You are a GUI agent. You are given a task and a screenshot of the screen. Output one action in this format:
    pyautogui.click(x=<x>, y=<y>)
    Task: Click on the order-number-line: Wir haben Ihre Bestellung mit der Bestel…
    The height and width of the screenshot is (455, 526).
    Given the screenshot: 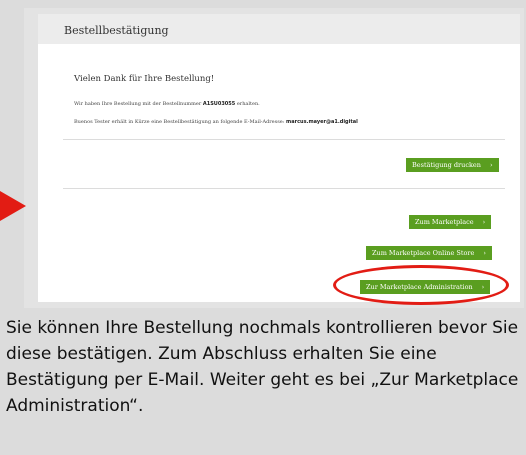 What is the action you would take?
    pyautogui.click(x=167, y=104)
    